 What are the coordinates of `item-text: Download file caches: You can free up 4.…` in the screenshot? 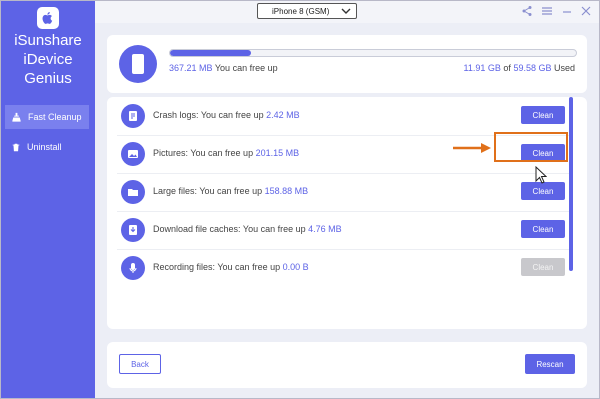 It's located at (247, 229).